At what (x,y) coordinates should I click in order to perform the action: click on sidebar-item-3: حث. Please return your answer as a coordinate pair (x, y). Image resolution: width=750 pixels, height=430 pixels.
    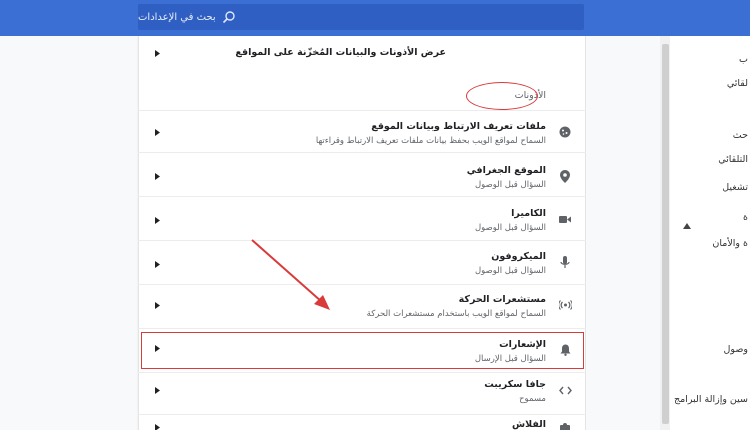
    Looking at the image, I should click on (740, 135).